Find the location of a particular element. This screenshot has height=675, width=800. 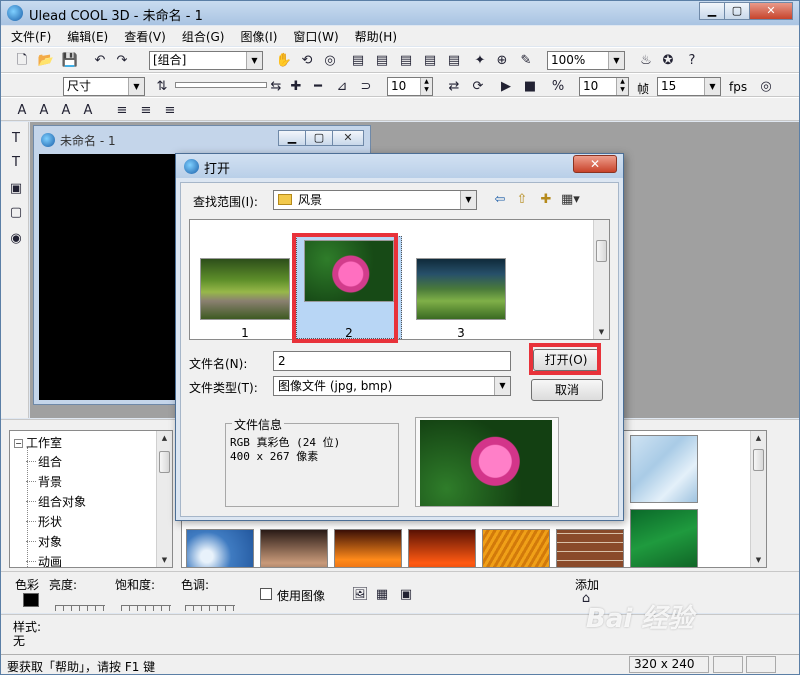

plugin-icon: ♨ is located at coordinates (646, 61).